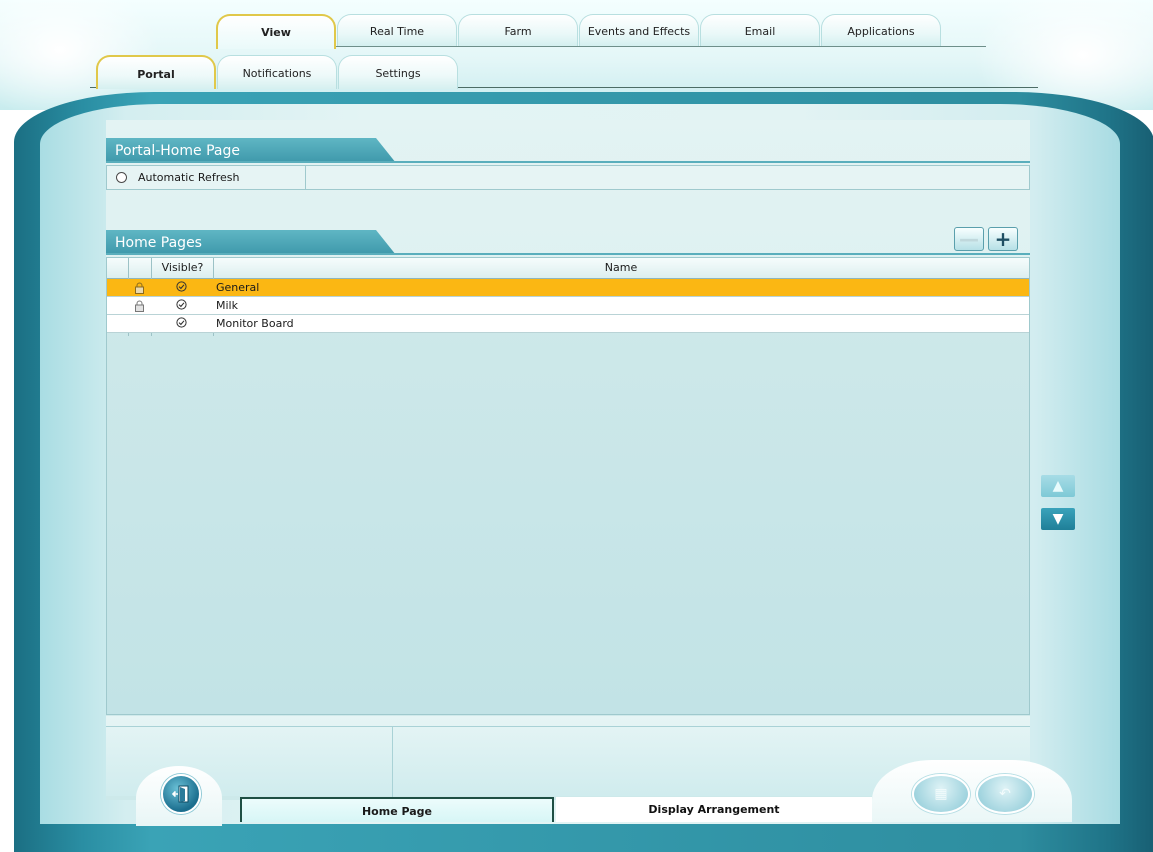 Image resolution: width=1153 pixels, height=852 pixels. What do you see at coordinates (568, 254) in the screenshot?
I see `home-pages-section-underline` at bounding box center [568, 254].